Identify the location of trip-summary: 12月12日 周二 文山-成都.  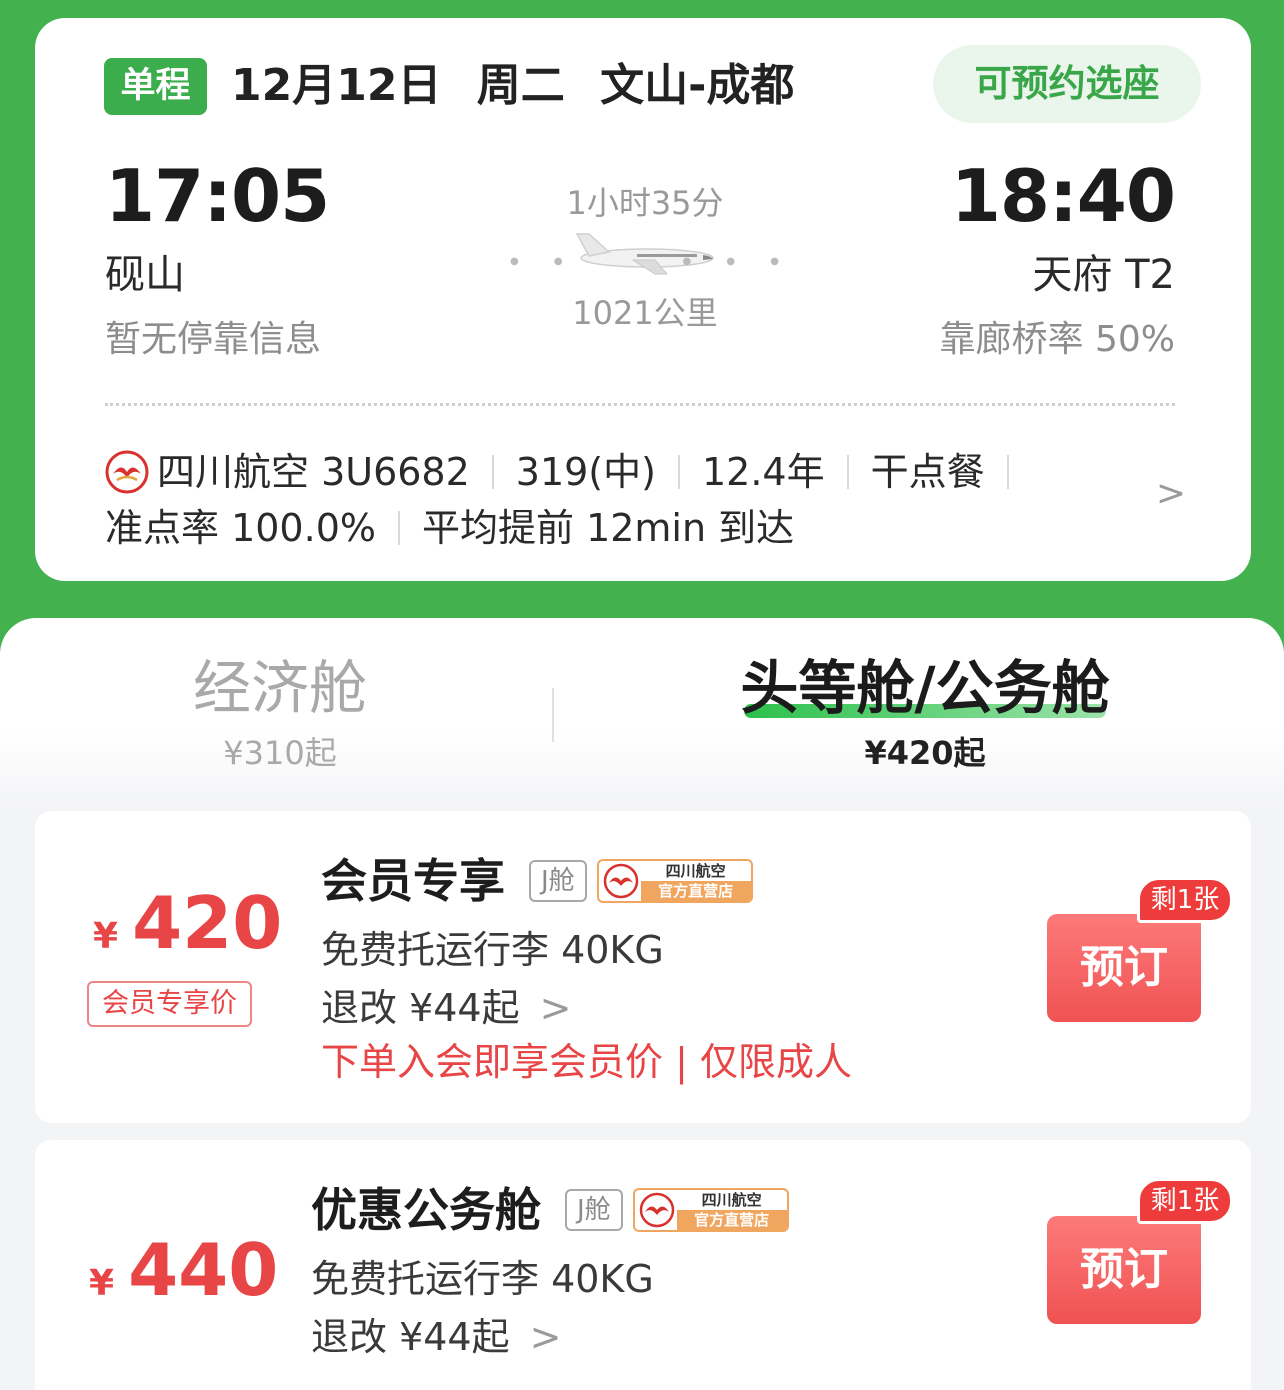
(522, 86).